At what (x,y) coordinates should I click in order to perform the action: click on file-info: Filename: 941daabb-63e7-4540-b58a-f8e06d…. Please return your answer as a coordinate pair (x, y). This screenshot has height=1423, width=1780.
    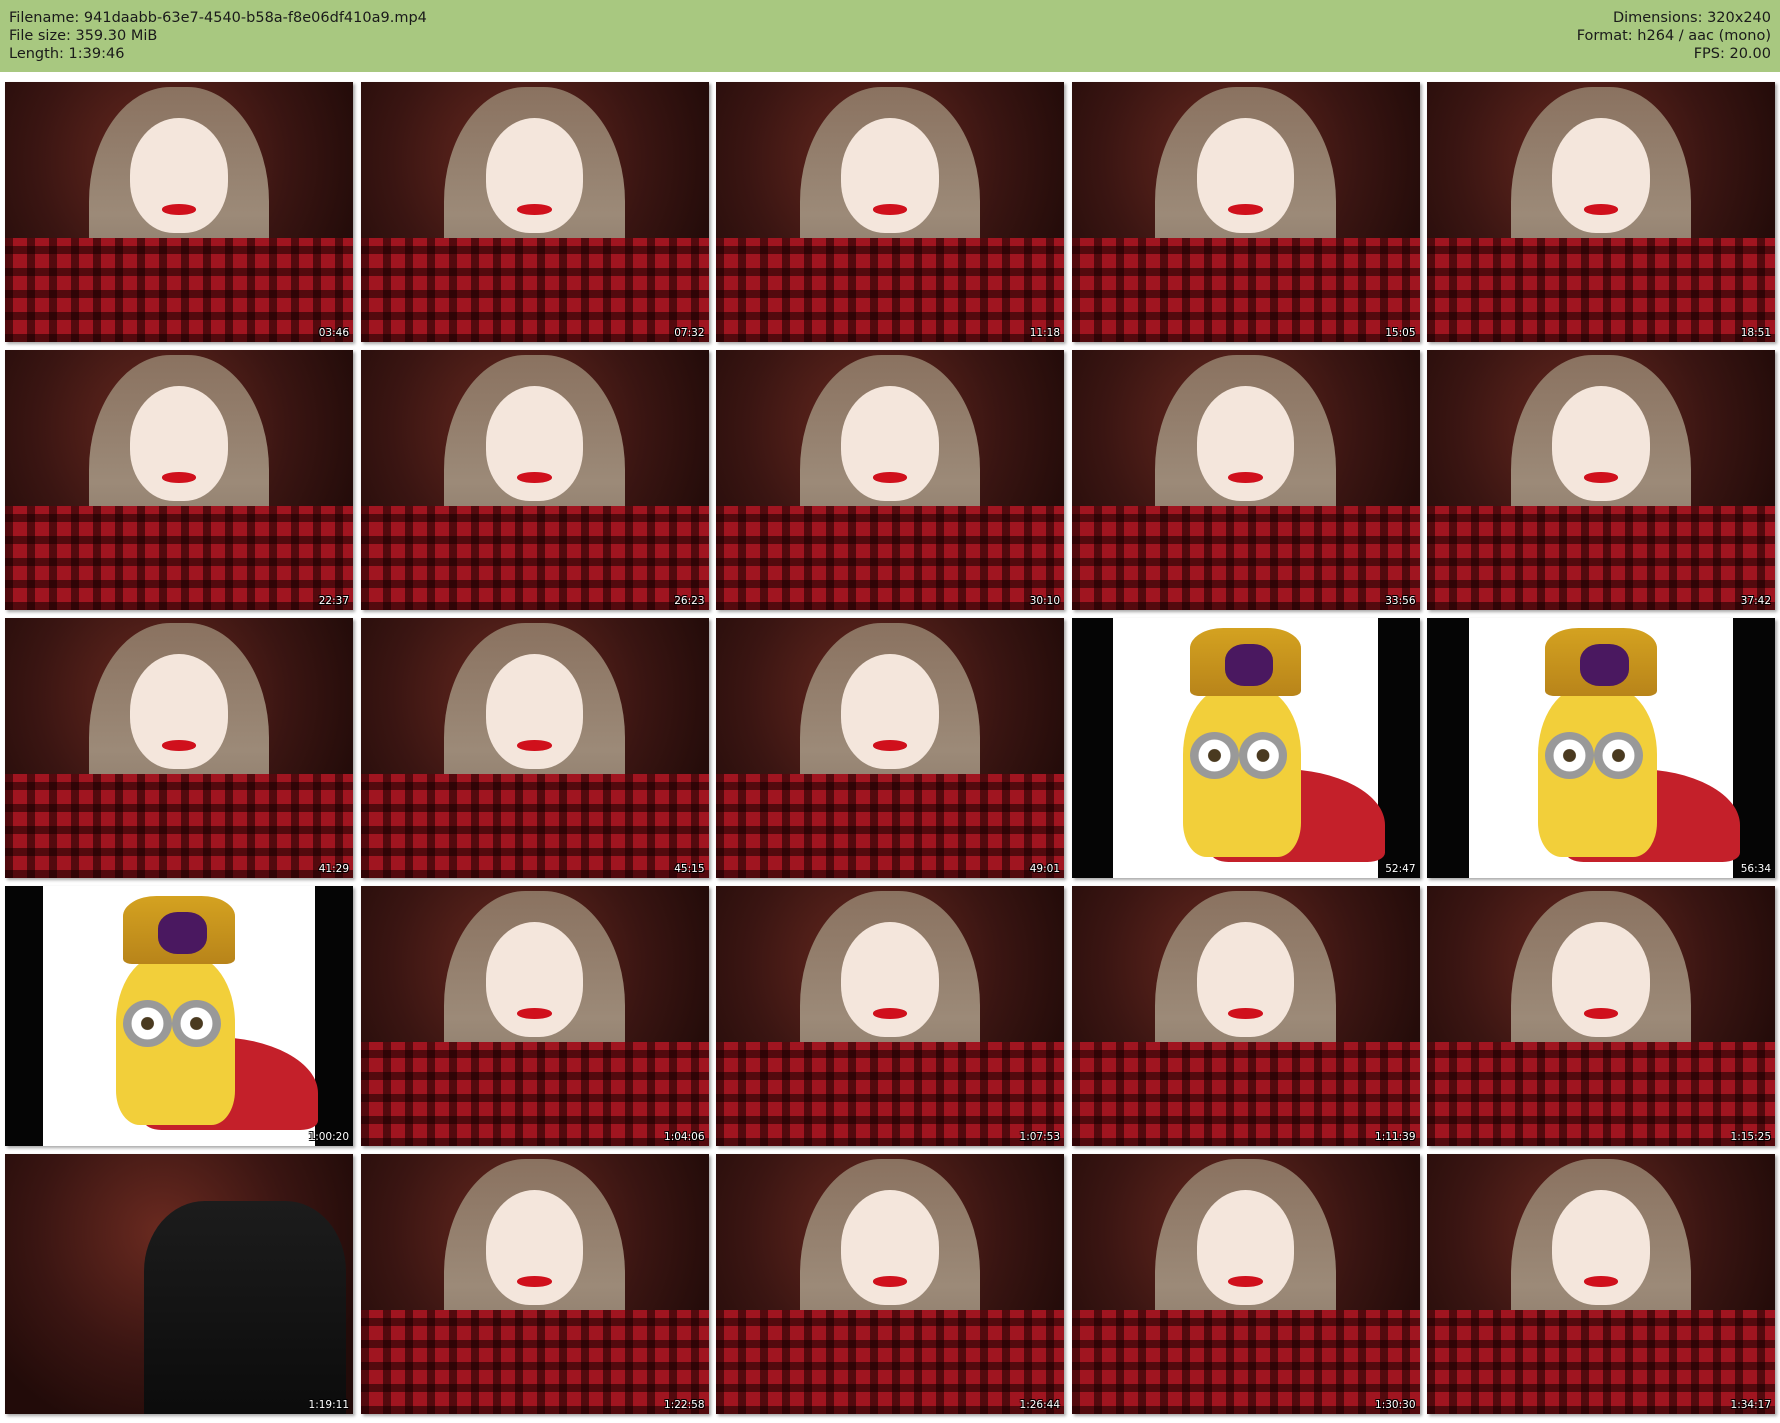
    Looking at the image, I should click on (218, 36).